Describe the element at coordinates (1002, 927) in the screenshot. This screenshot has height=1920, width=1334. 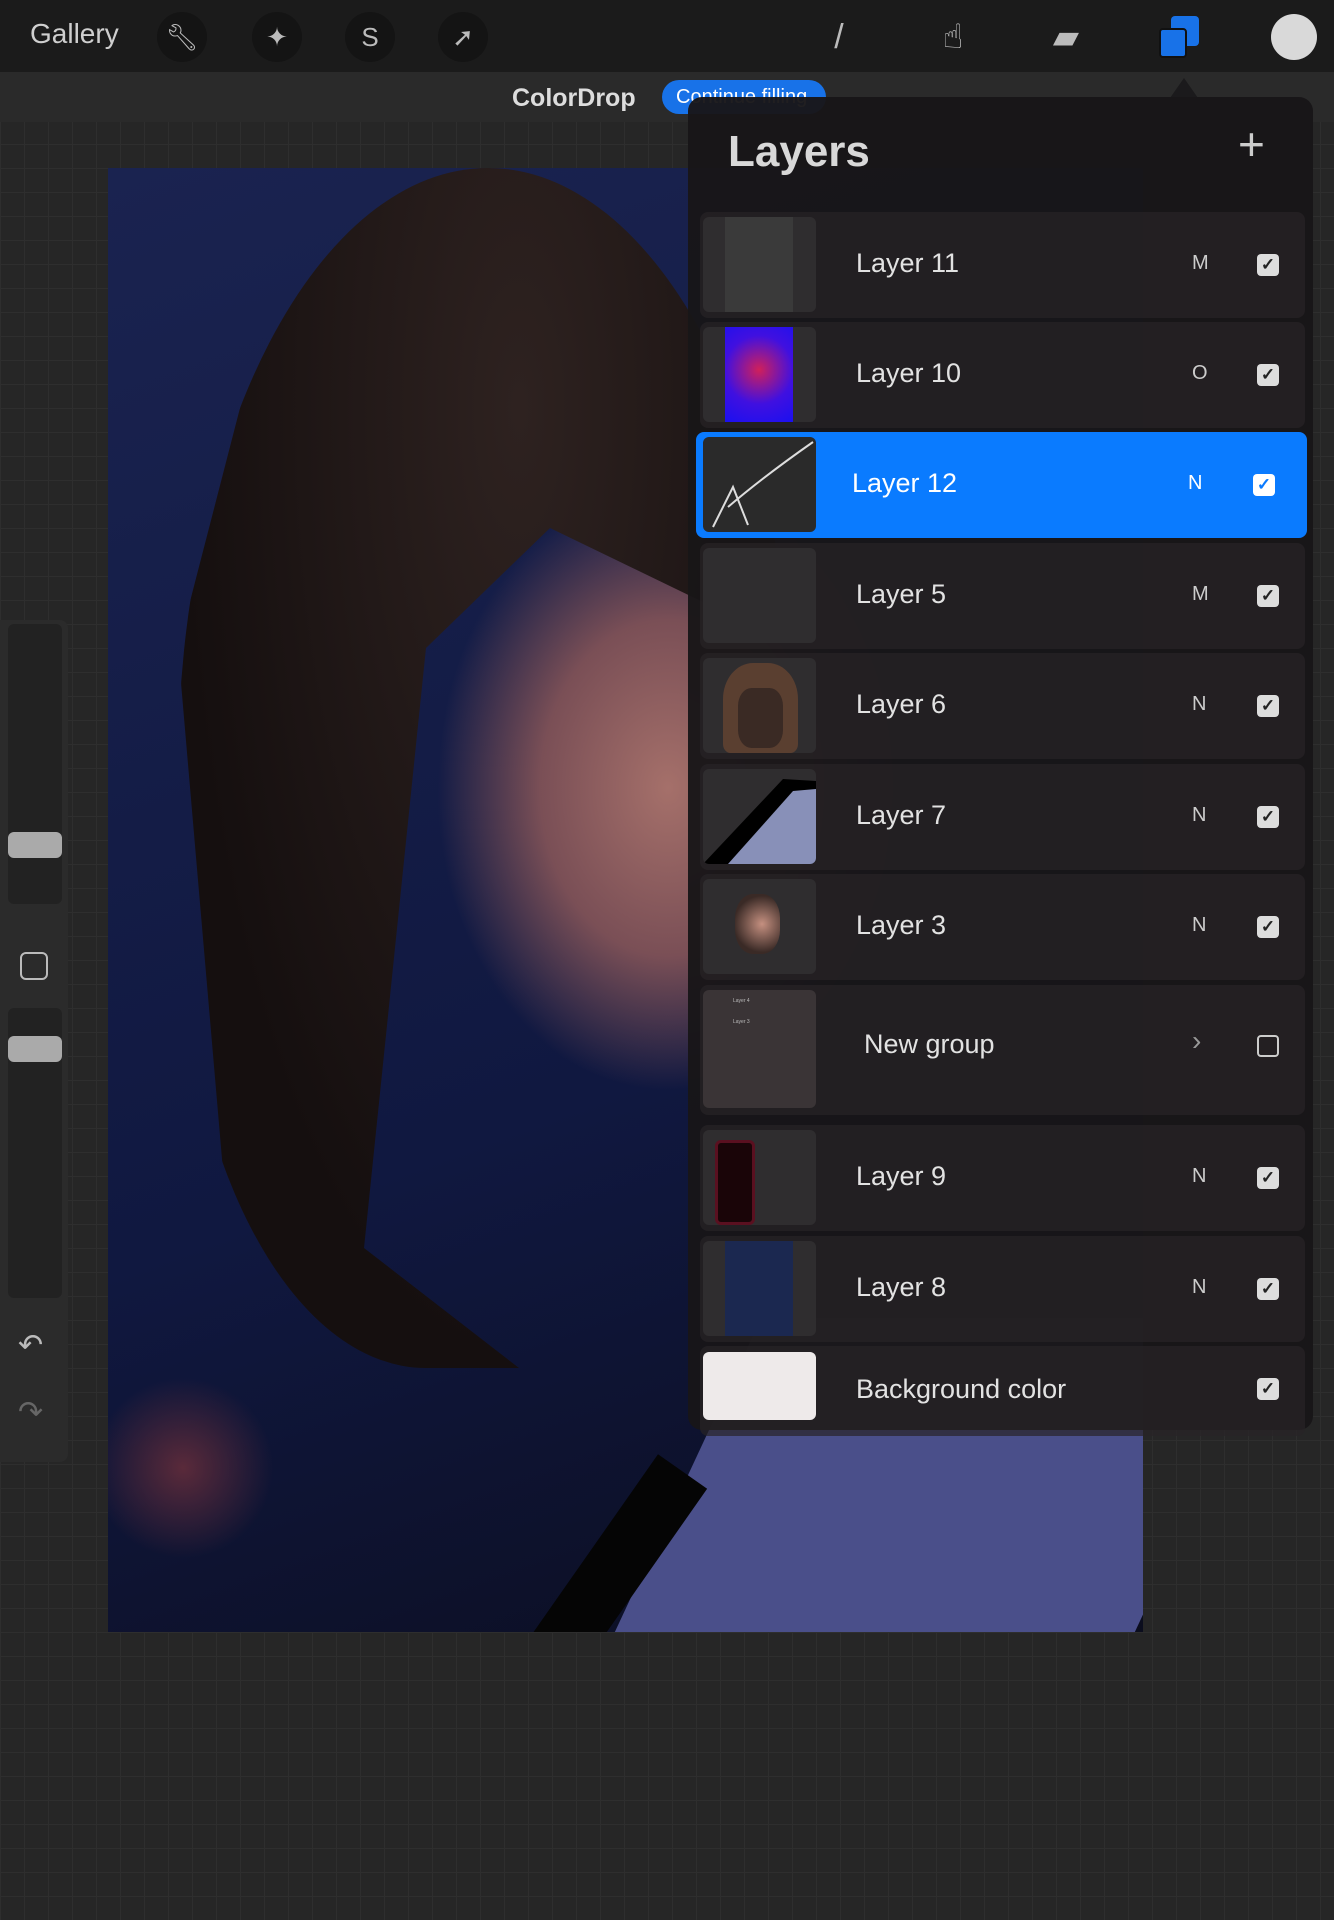
I see `layer-row: Layer 3 N ✓` at that location.